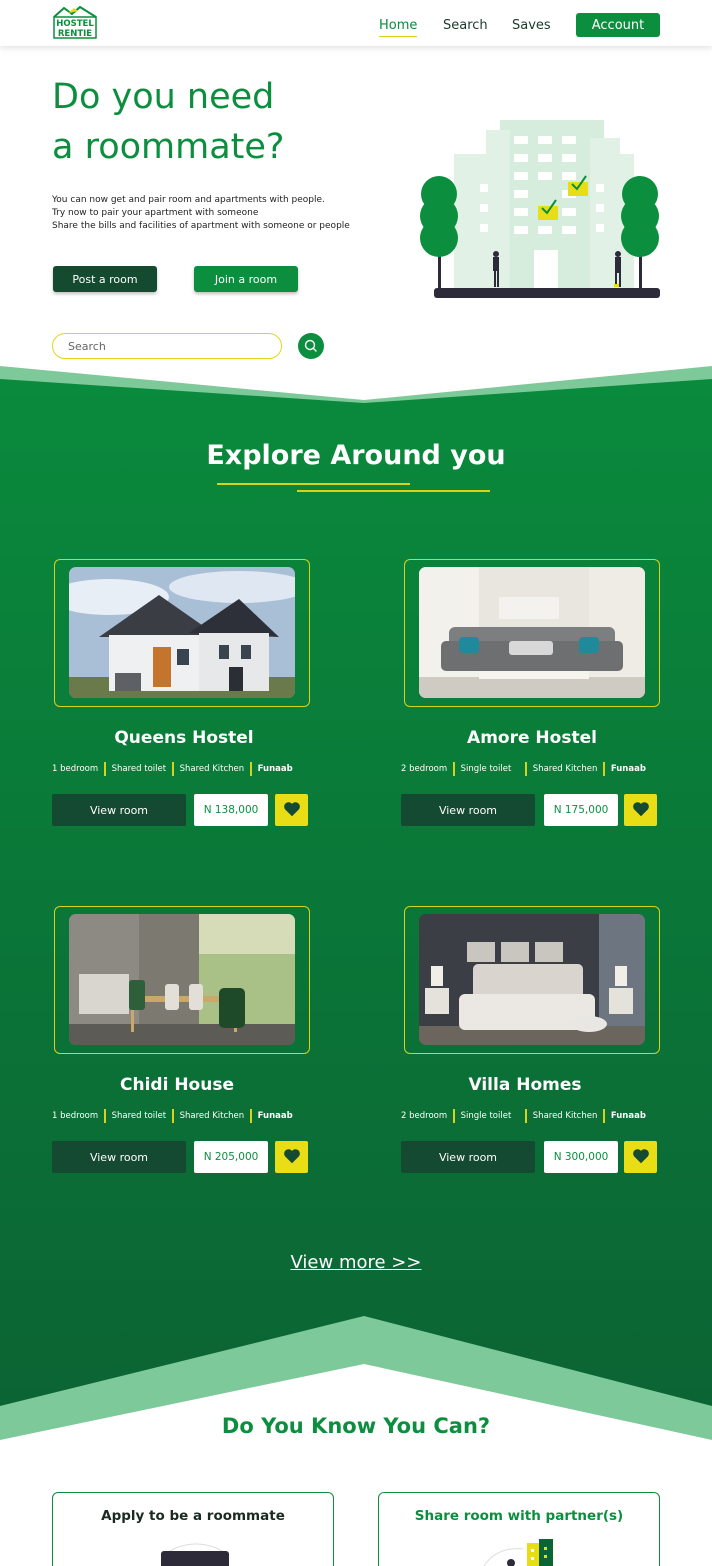 This screenshot has width=712, height=1566. What do you see at coordinates (519, 1516) in the screenshot?
I see `share-room-label: Share room with partner(s)` at bounding box center [519, 1516].